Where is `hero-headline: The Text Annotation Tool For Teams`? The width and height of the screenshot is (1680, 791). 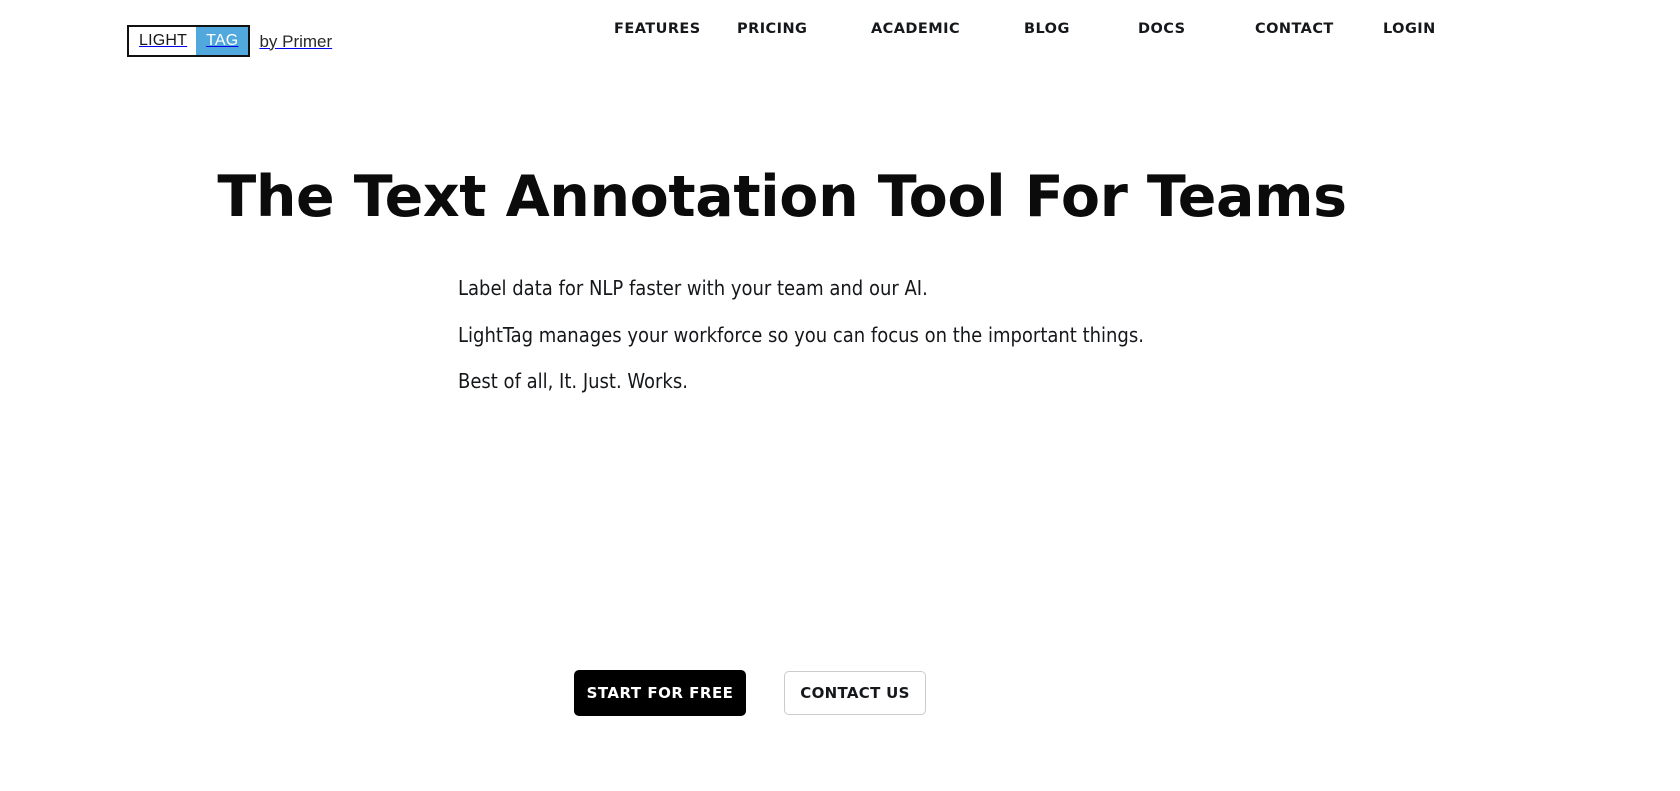 hero-headline: The Text Annotation Tool For Teams is located at coordinates (782, 197).